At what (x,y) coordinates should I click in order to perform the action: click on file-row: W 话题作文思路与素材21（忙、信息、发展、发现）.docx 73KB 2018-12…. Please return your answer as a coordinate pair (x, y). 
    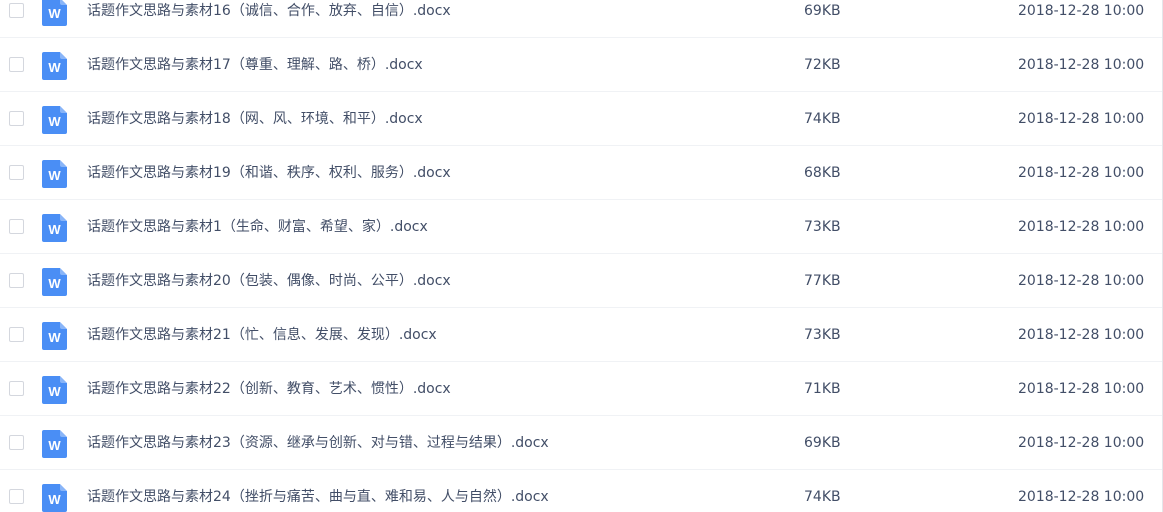
    Looking at the image, I should click on (581, 335).